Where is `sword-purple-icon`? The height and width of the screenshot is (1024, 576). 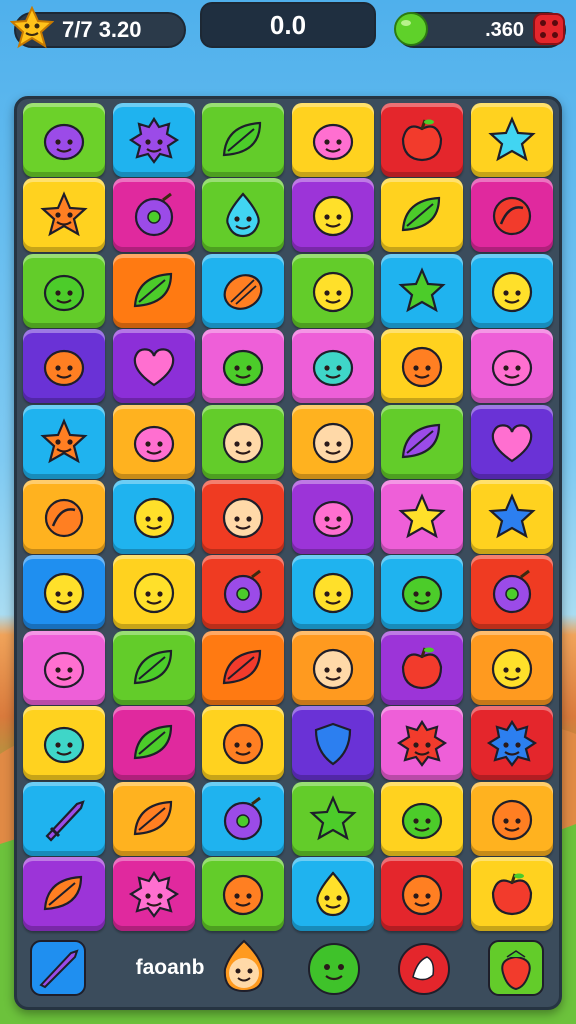
sword-purple-icon is located at coordinates (65, 820).